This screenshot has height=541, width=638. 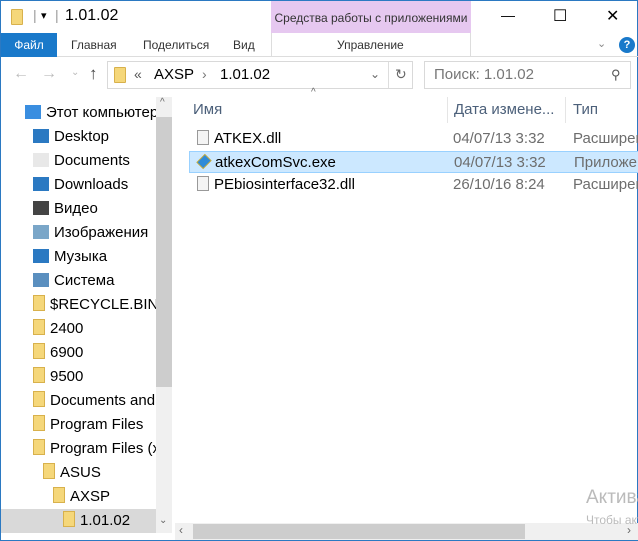 What do you see at coordinates (401, 74) in the screenshot?
I see `refresh-icon: ↻` at bounding box center [401, 74].